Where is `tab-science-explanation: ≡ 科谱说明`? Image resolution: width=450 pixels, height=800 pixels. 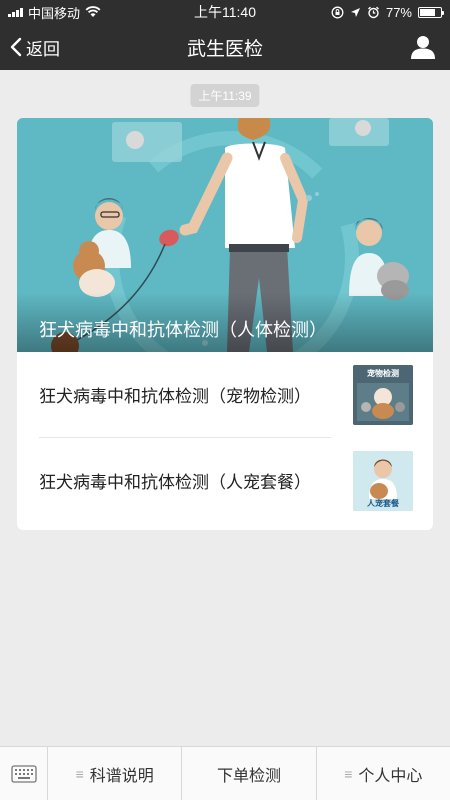 tab-science-explanation: ≡ 科谱说明 is located at coordinates (115, 773).